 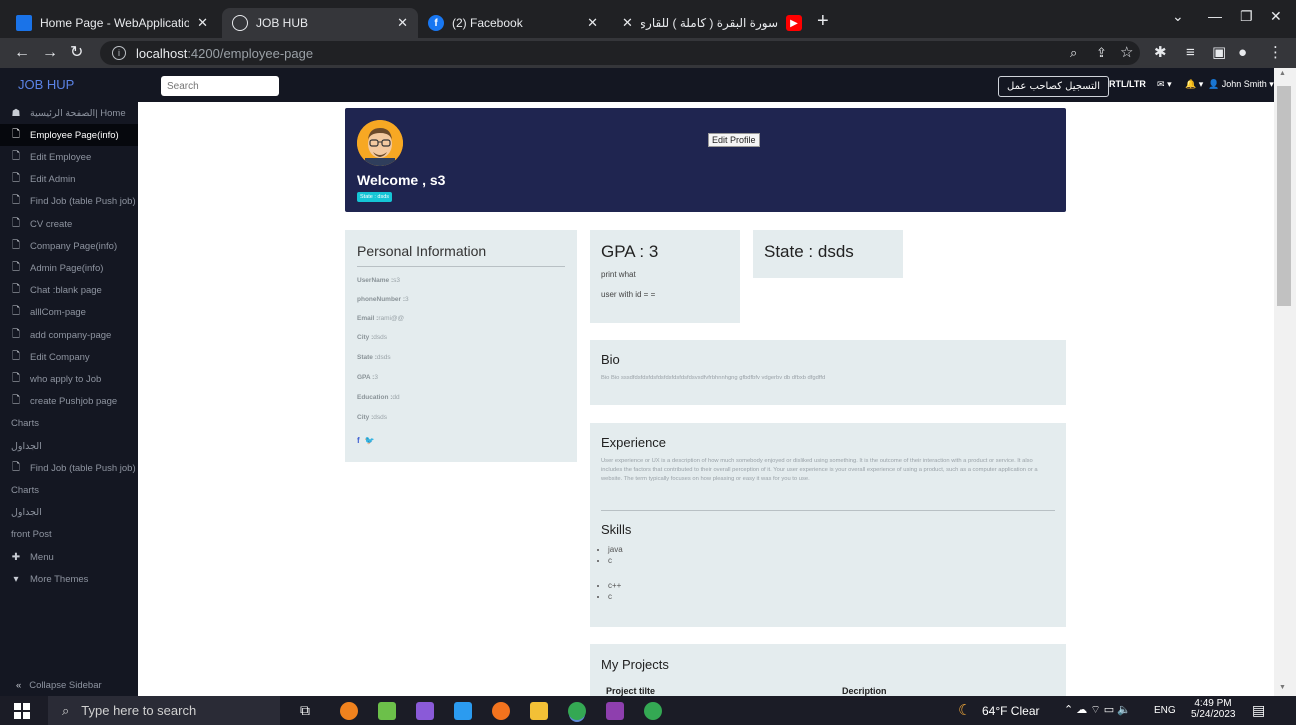 I want to click on reload-icon: ↻, so click(x=76, y=53).